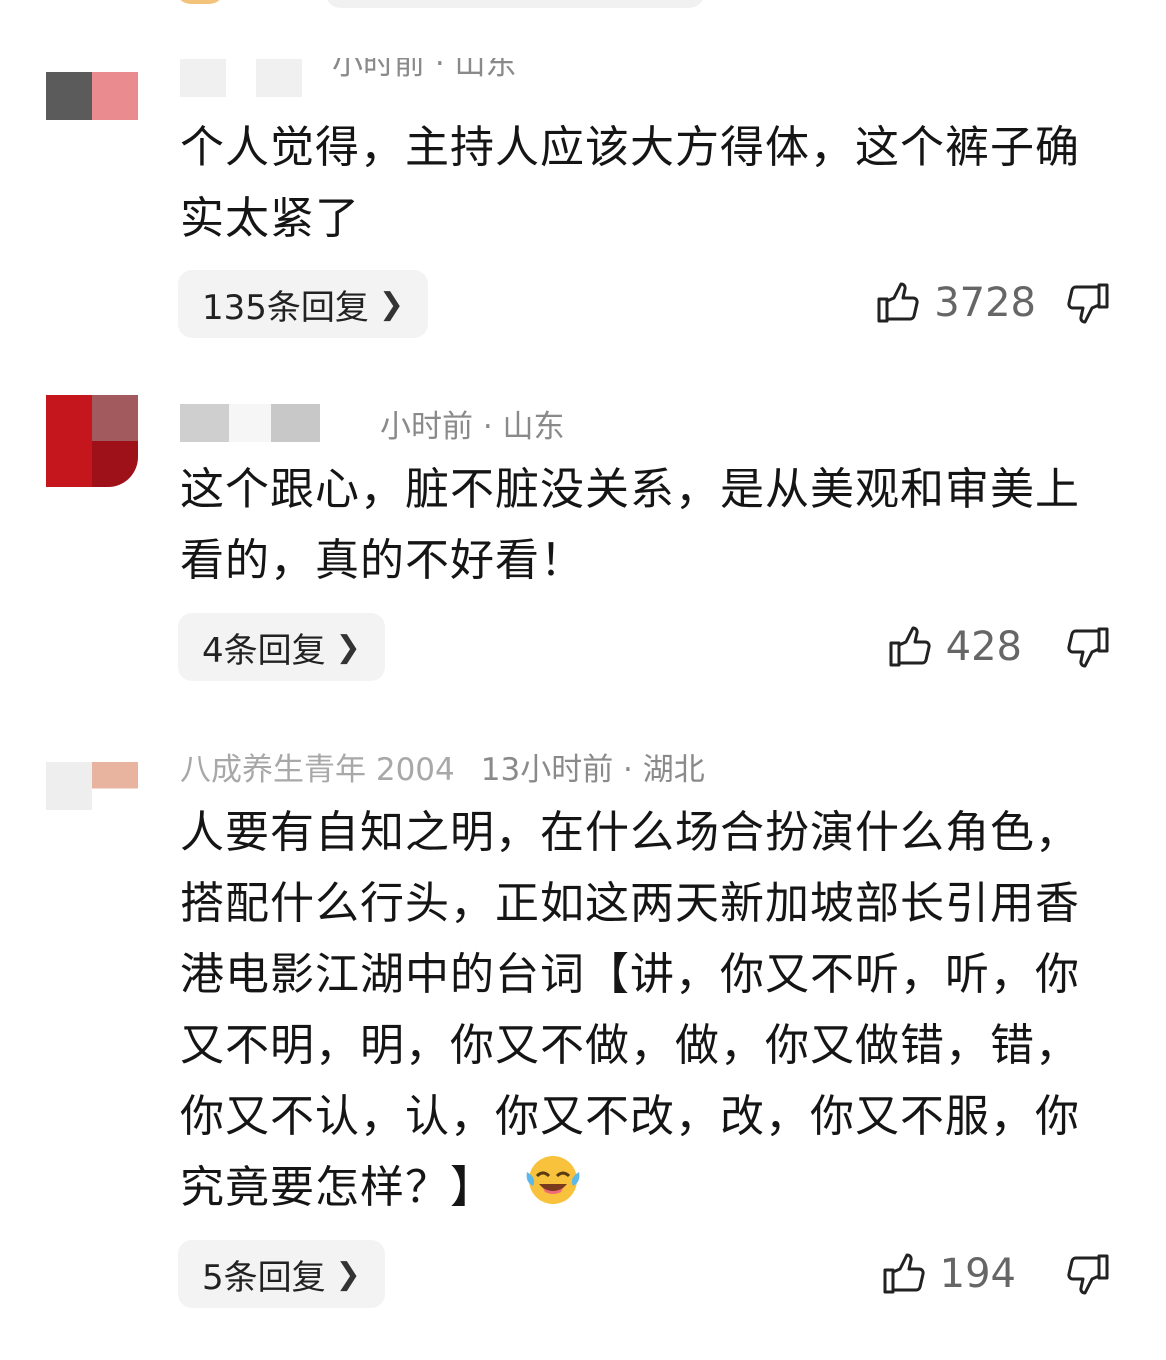 The image size is (1166, 1360). What do you see at coordinates (583, 10) in the screenshot?
I see `previous-comment-edge` at bounding box center [583, 10].